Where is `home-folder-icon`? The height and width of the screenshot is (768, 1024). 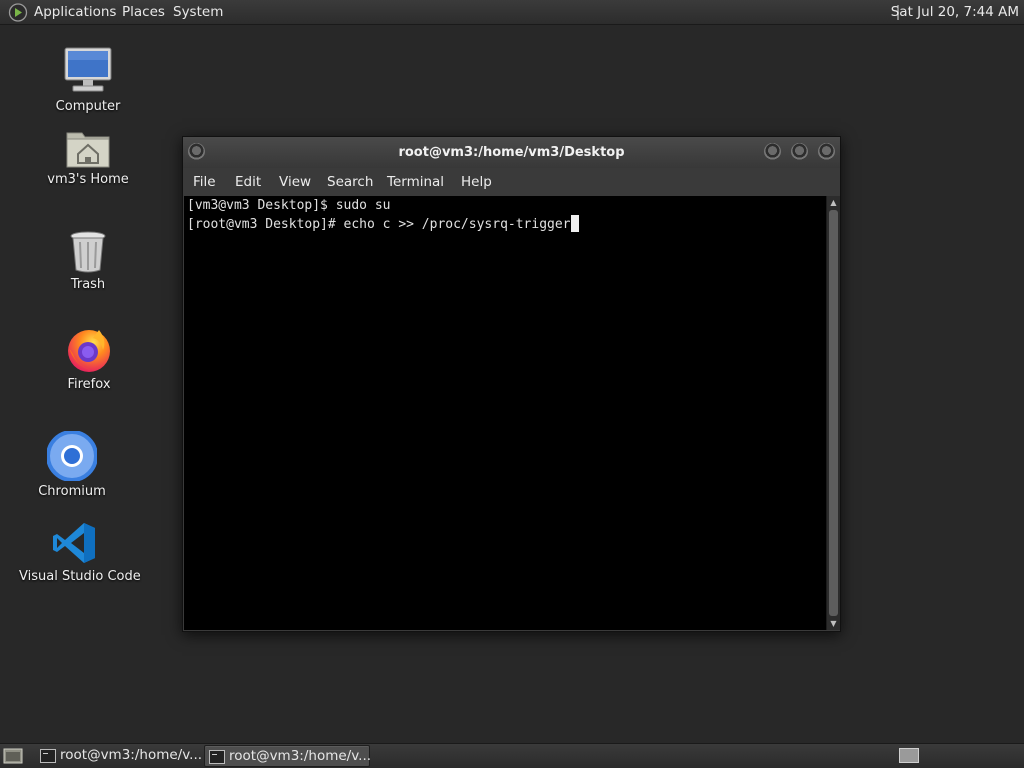
home-folder-icon is located at coordinates (88, 150).